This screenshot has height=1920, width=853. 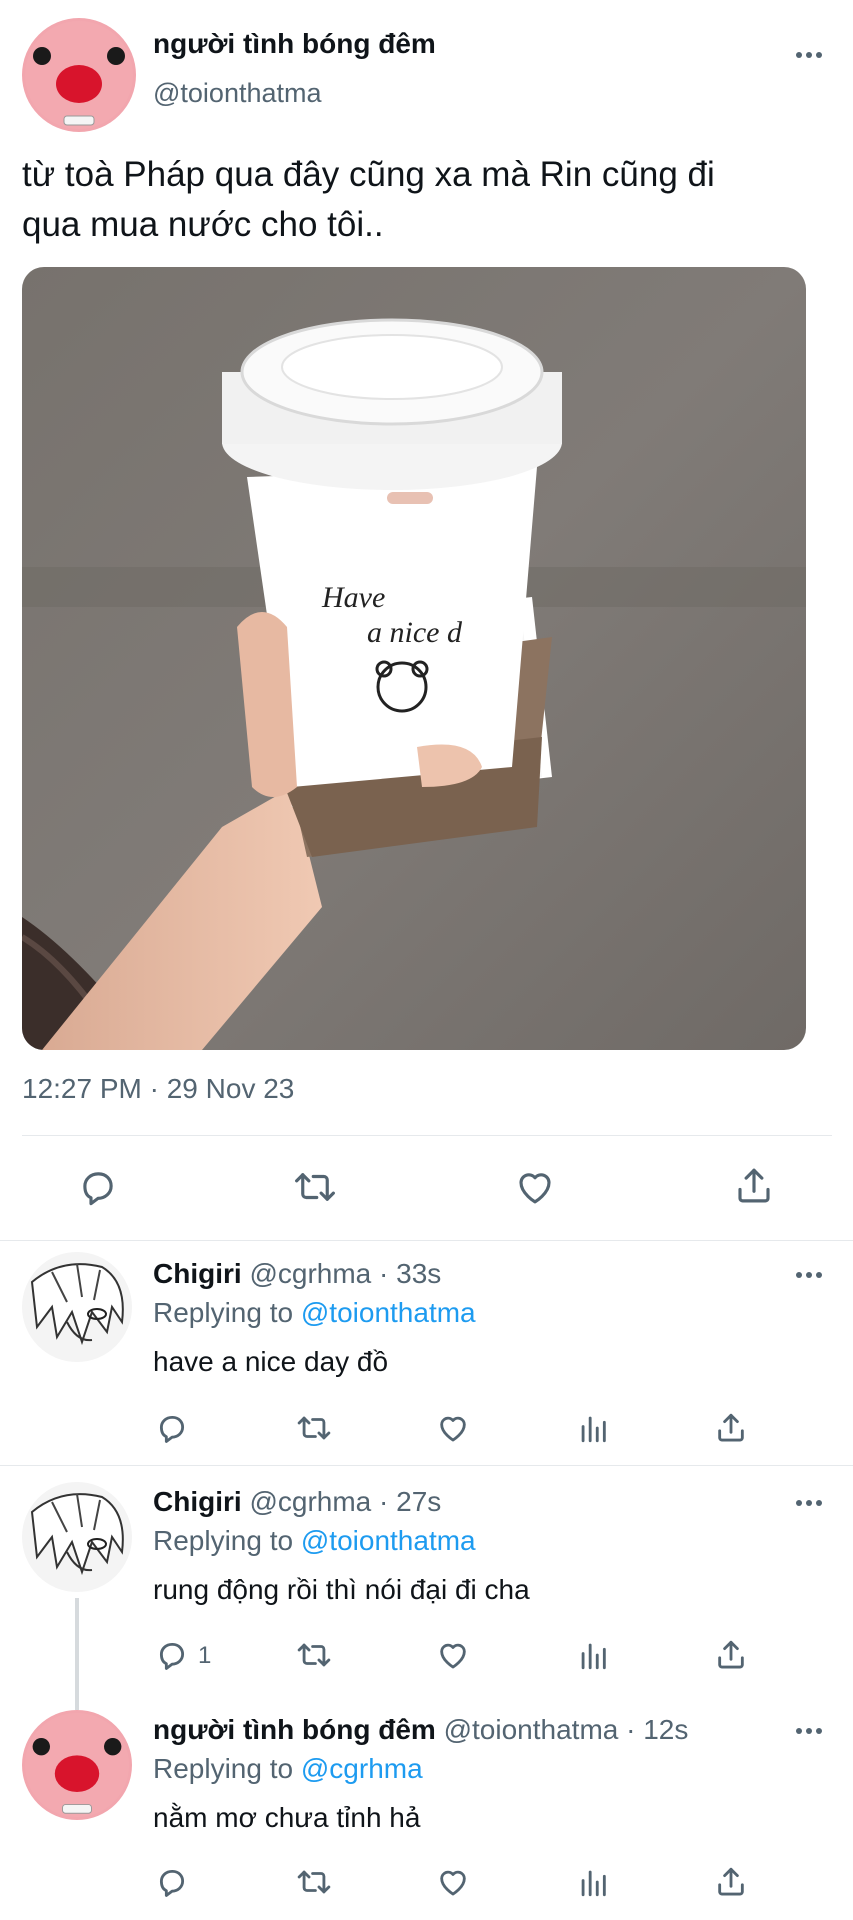 What do you see at coordinates (237, 93) in the screenshot?
I see `author-handle: @toionthatma` at bounding box center [237, 93].